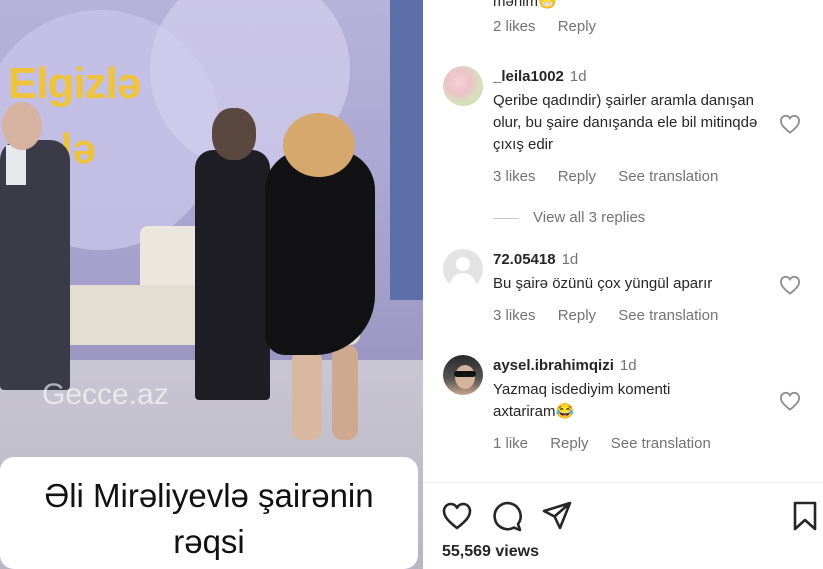  What do you see at coordinates (16, 165) in the screenshot?
I see `man-shirt` at bounding box center [16, 165].